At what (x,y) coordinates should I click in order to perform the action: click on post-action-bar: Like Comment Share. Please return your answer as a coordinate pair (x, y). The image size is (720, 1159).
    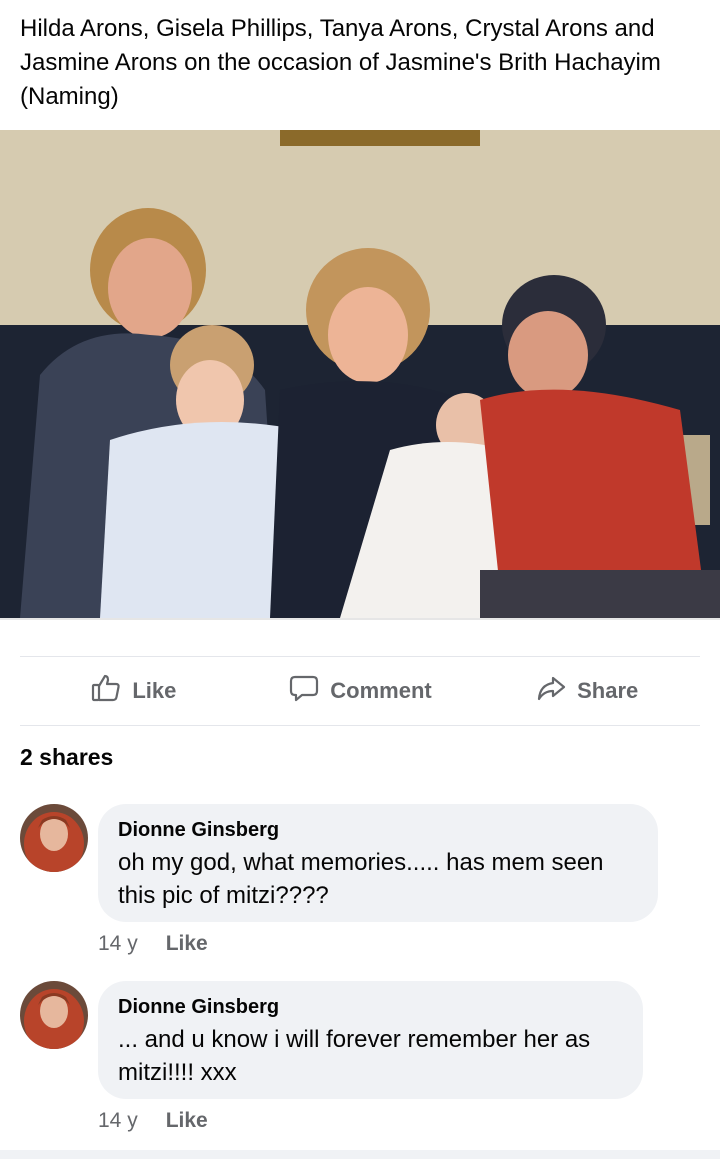
    Looking at the image, I should click on (360, 691).